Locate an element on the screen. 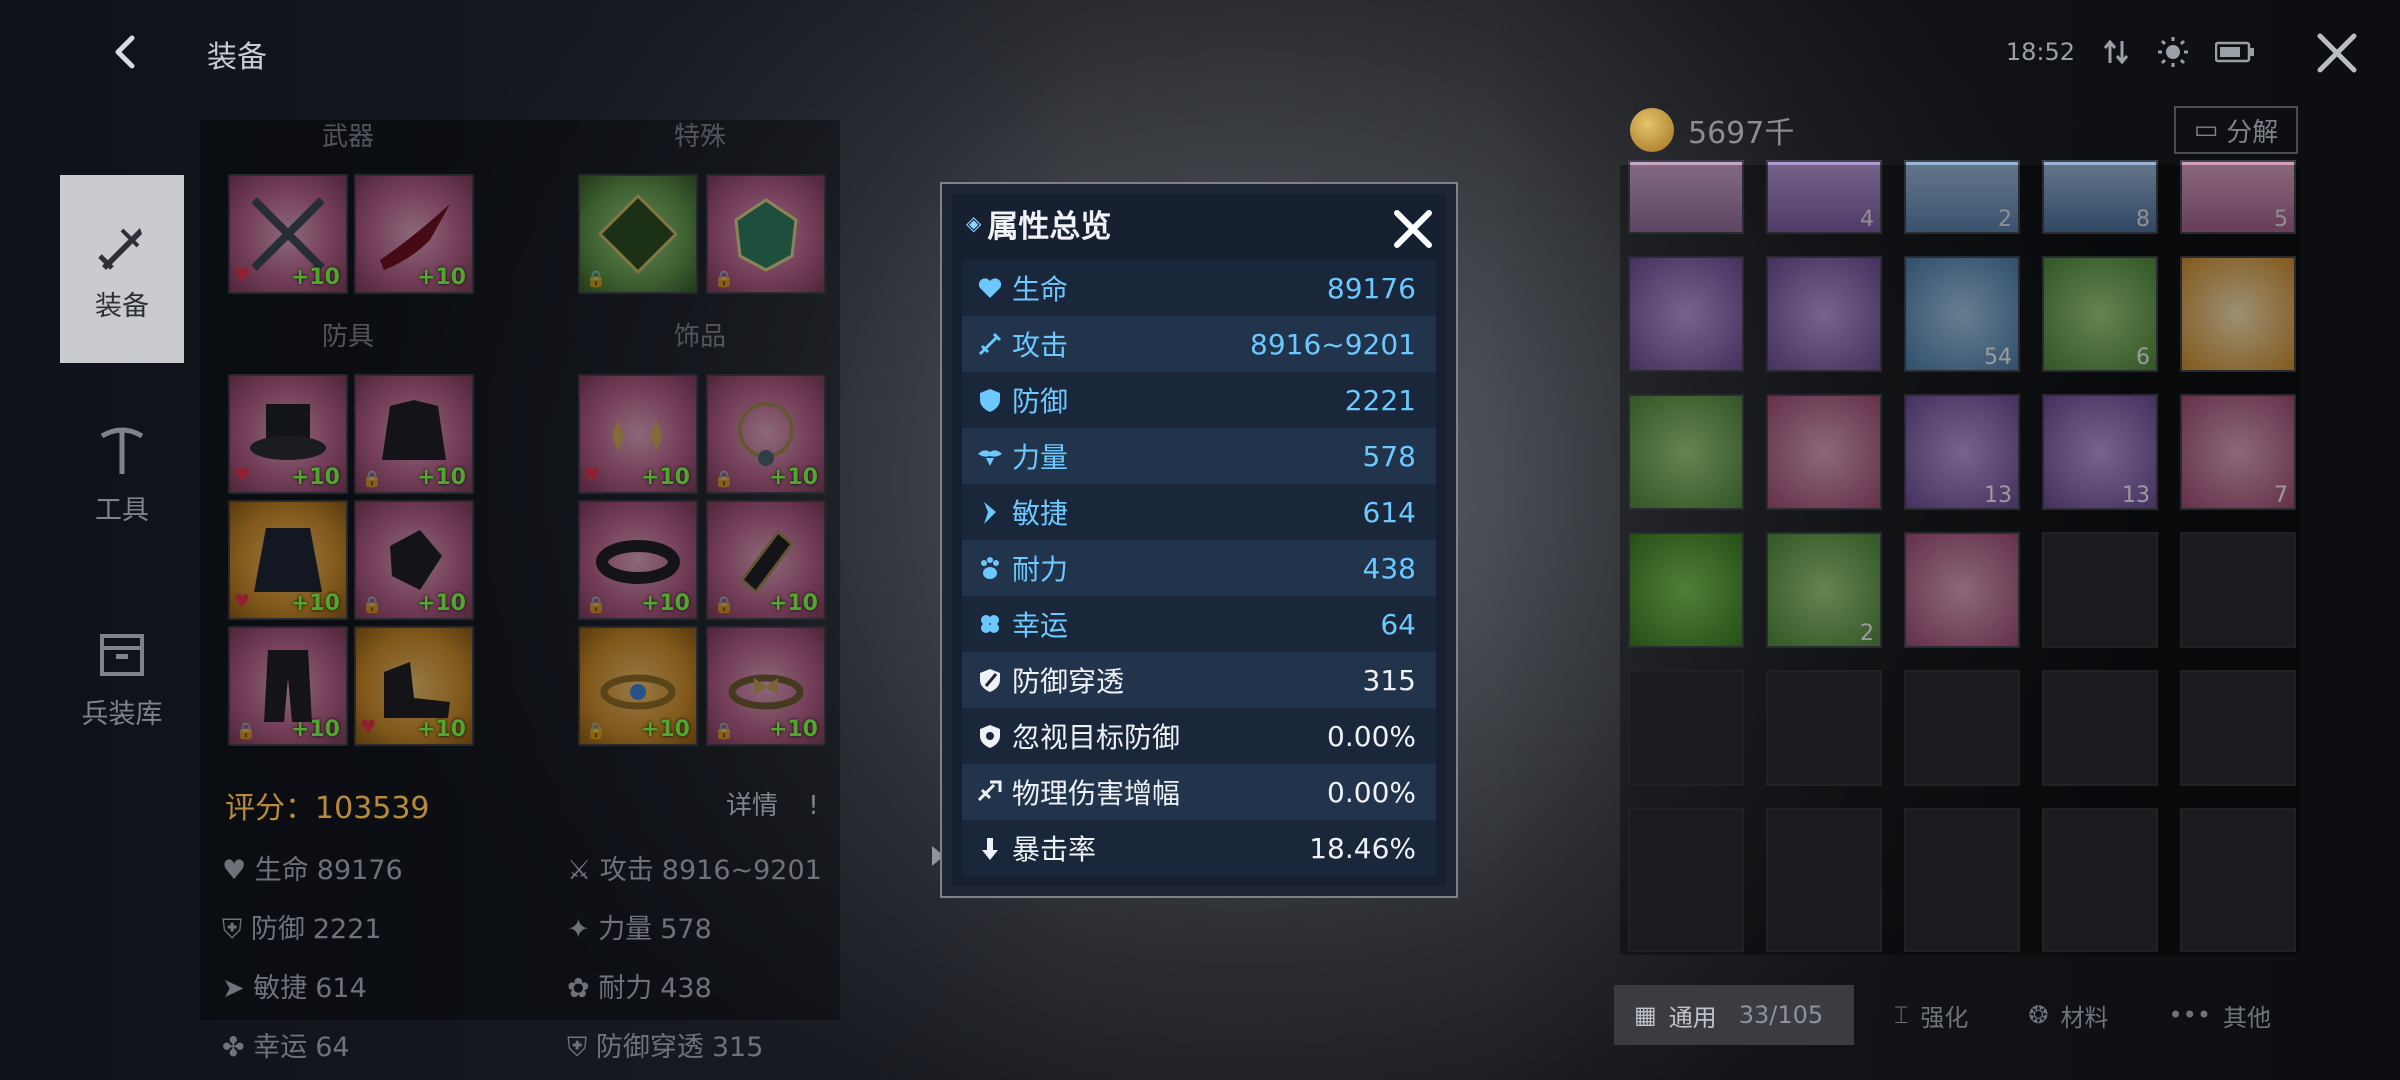 This screenshot has height=1080, width=2400. storage-box-icon is located at coordinates (122, 654).